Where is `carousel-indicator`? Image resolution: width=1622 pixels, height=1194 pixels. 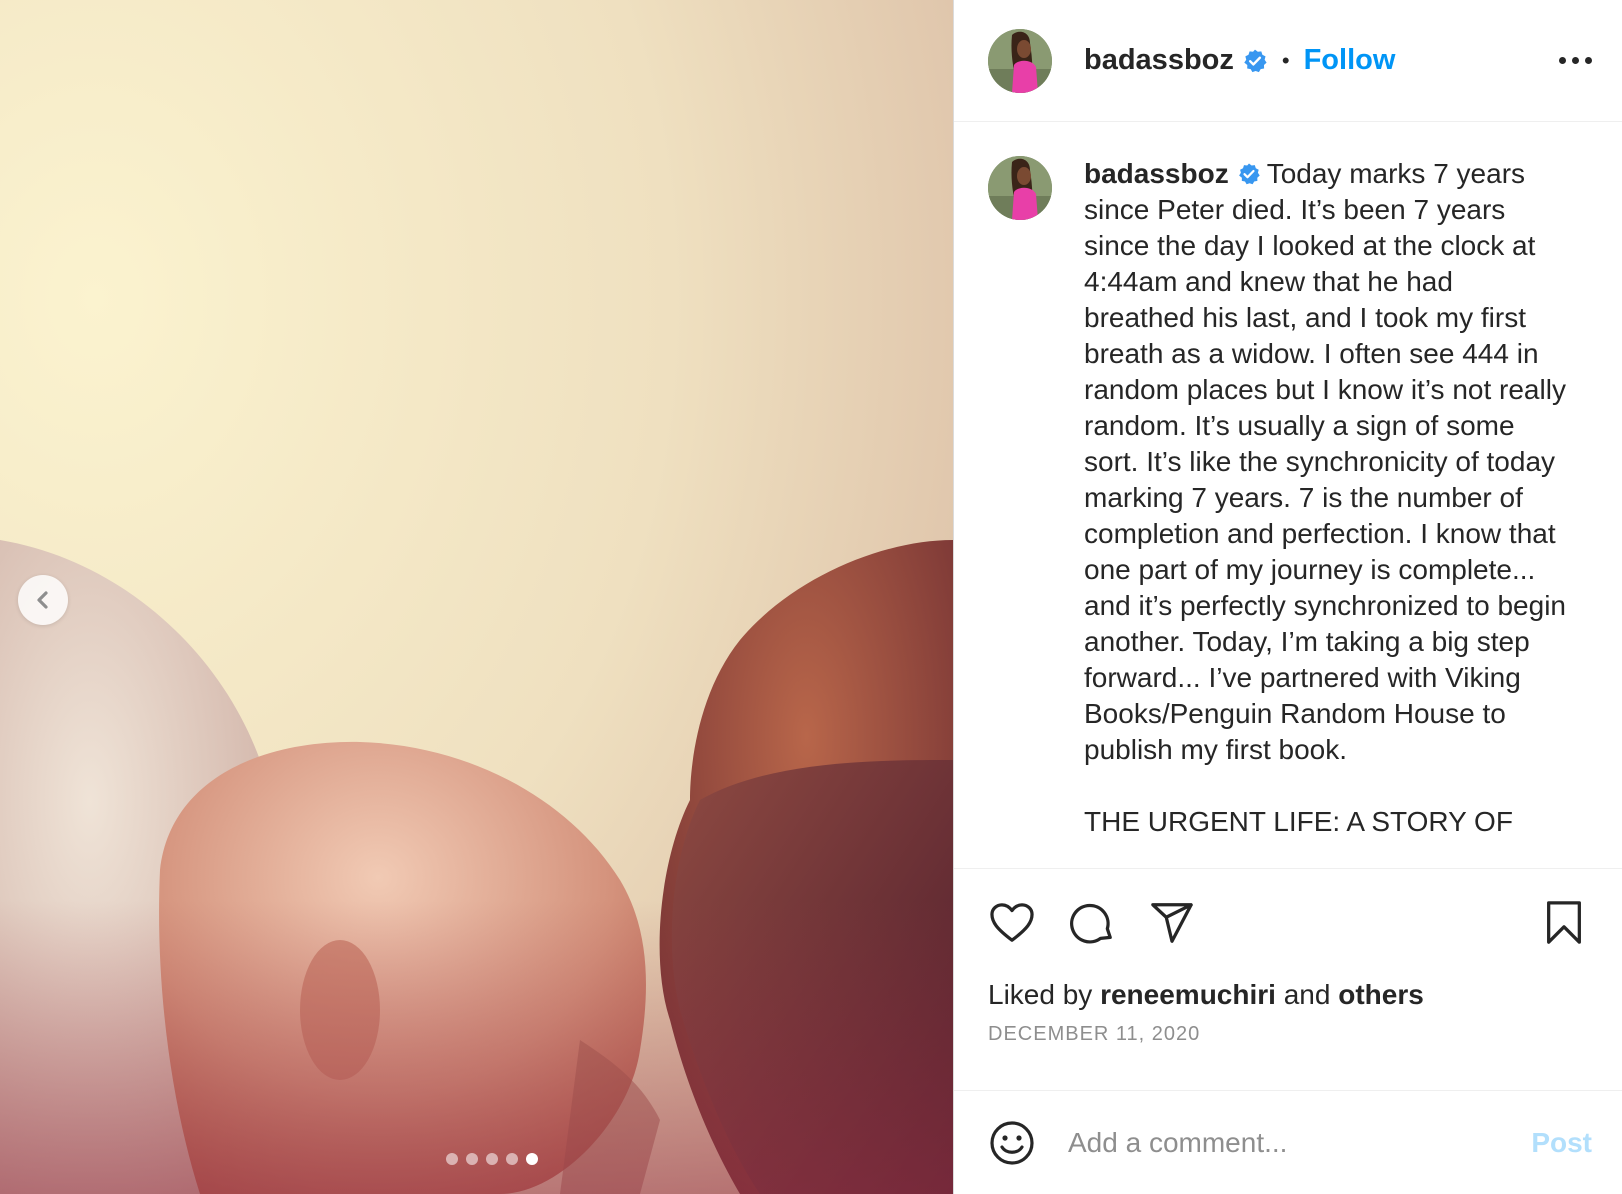 carousel-indicator is located at coordinates (476, 1159).